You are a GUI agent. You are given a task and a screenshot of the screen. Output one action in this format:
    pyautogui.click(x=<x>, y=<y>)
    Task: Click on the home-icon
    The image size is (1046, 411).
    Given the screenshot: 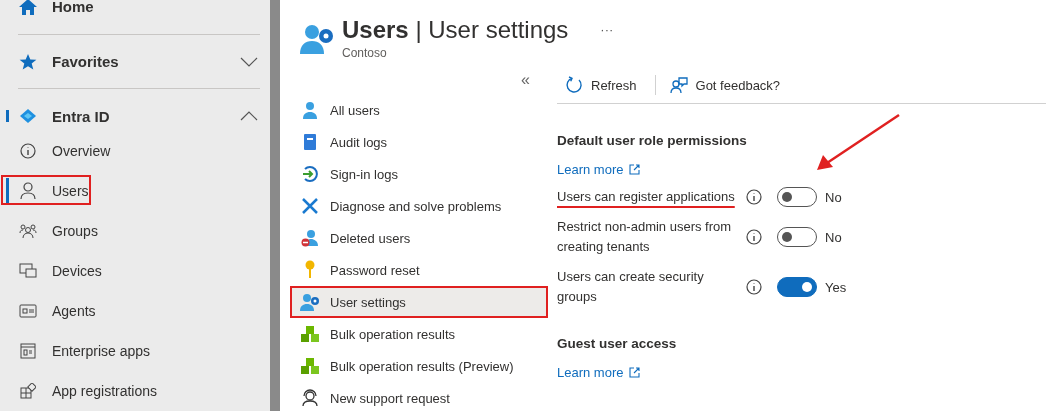 What is the action you would take?
    pyautogui.click(x=28, y=8)
    